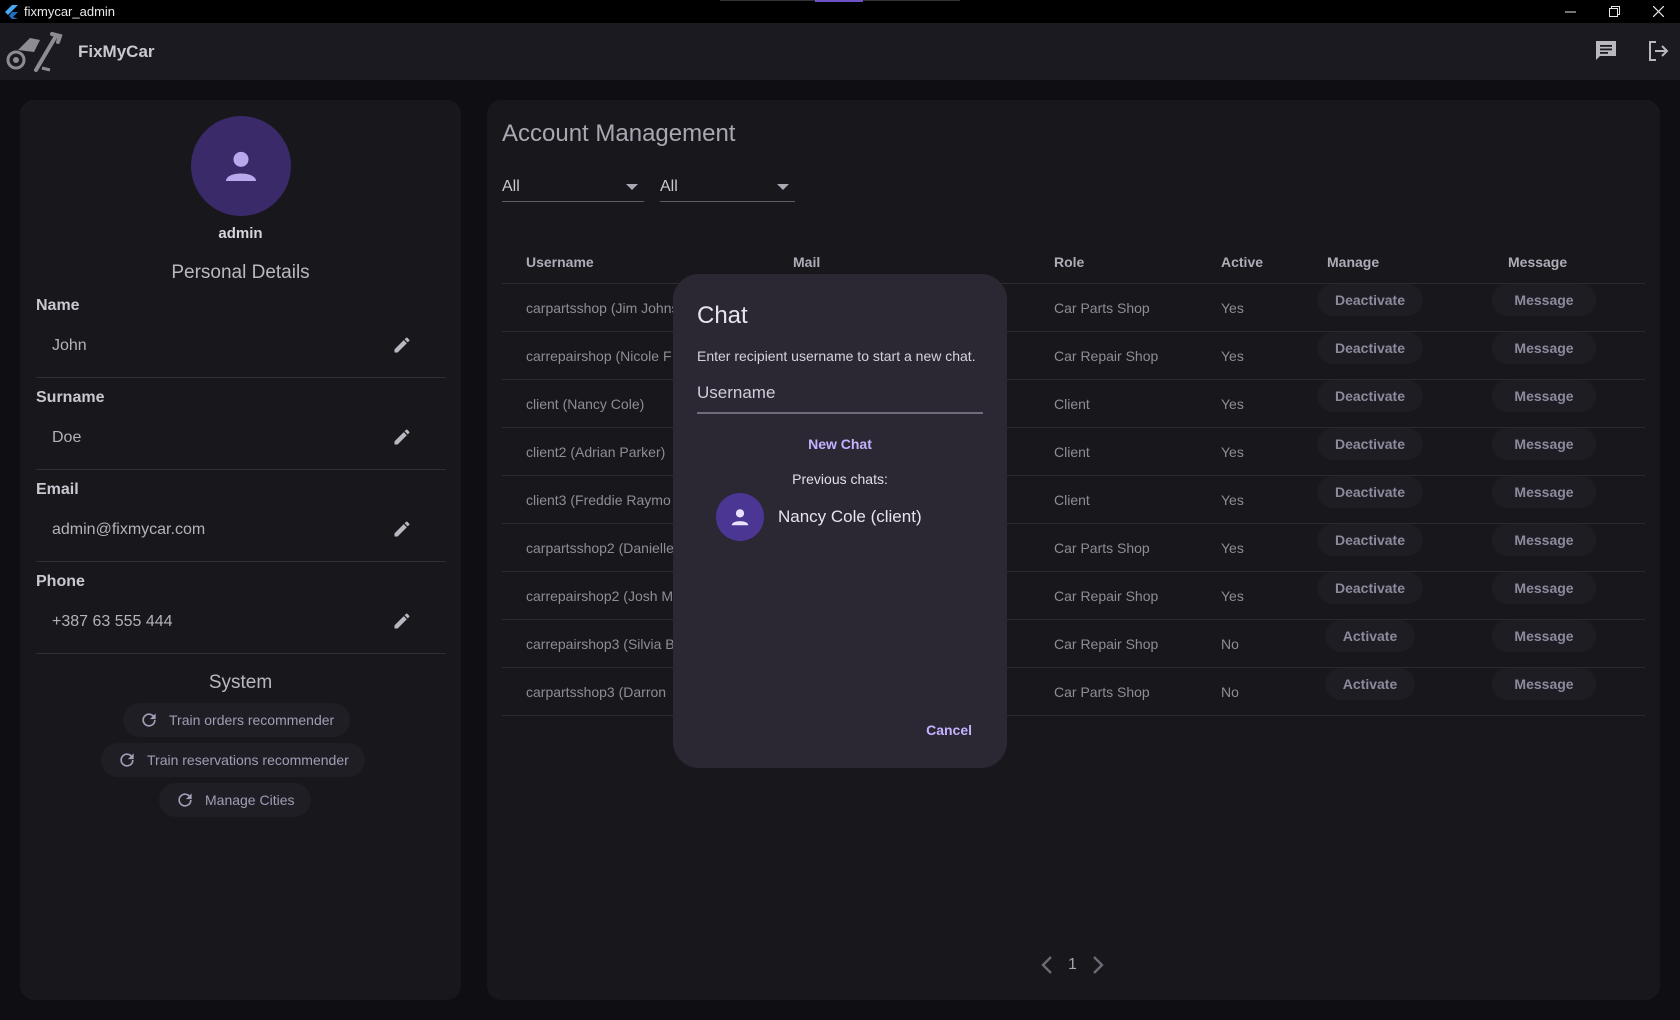  Describe the element at coordinates (560, 262) in the screenshot. I see `column-username: Username` at that location.